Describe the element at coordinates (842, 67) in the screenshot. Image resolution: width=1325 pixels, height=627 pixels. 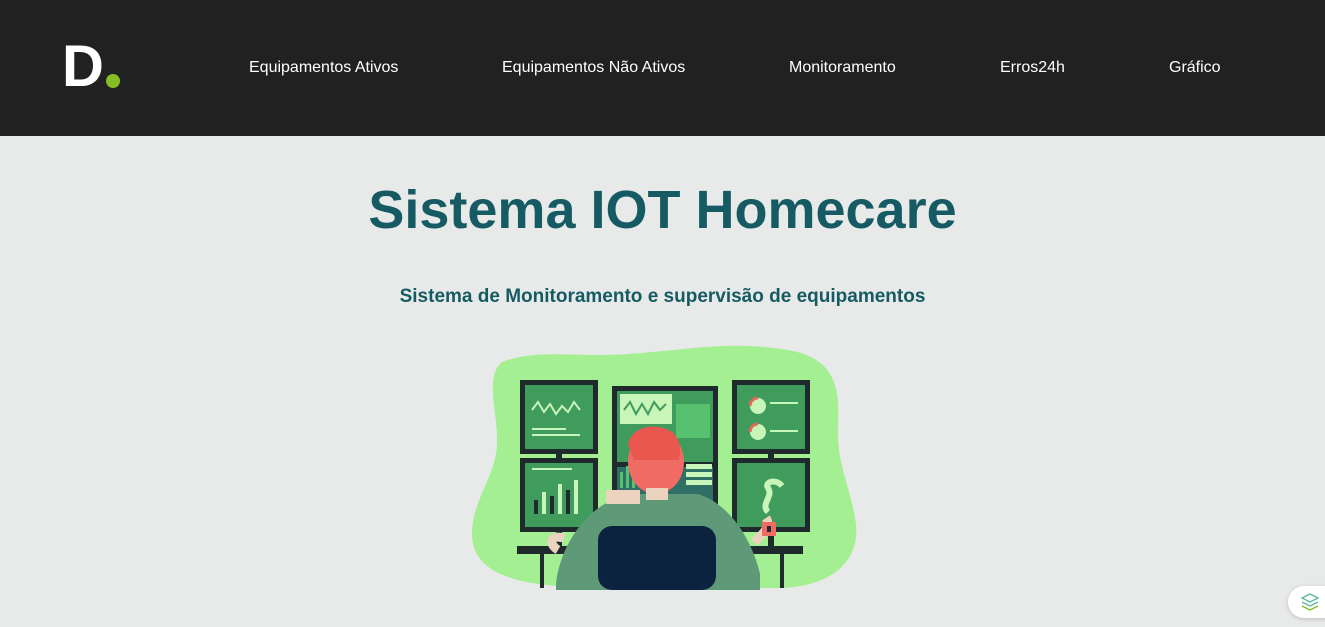
I see `nav-link-monitoramento: Monitoramento` at that location.